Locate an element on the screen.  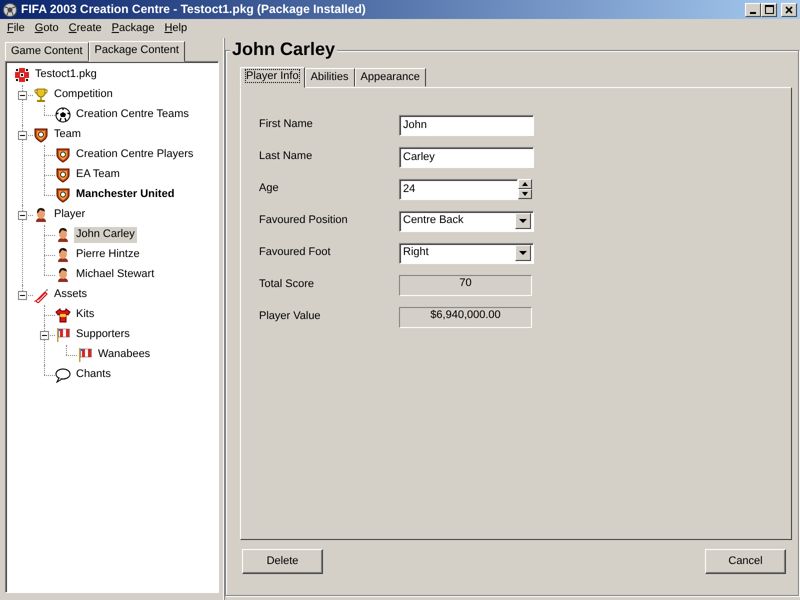
field-label: Player Value is located at coordinates (290, 317).